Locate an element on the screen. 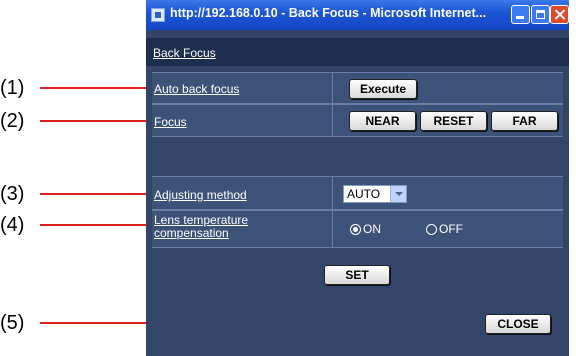  row-lens-temperature: Lens temperature compensation ON OFF is located at coordinates (357, 229).